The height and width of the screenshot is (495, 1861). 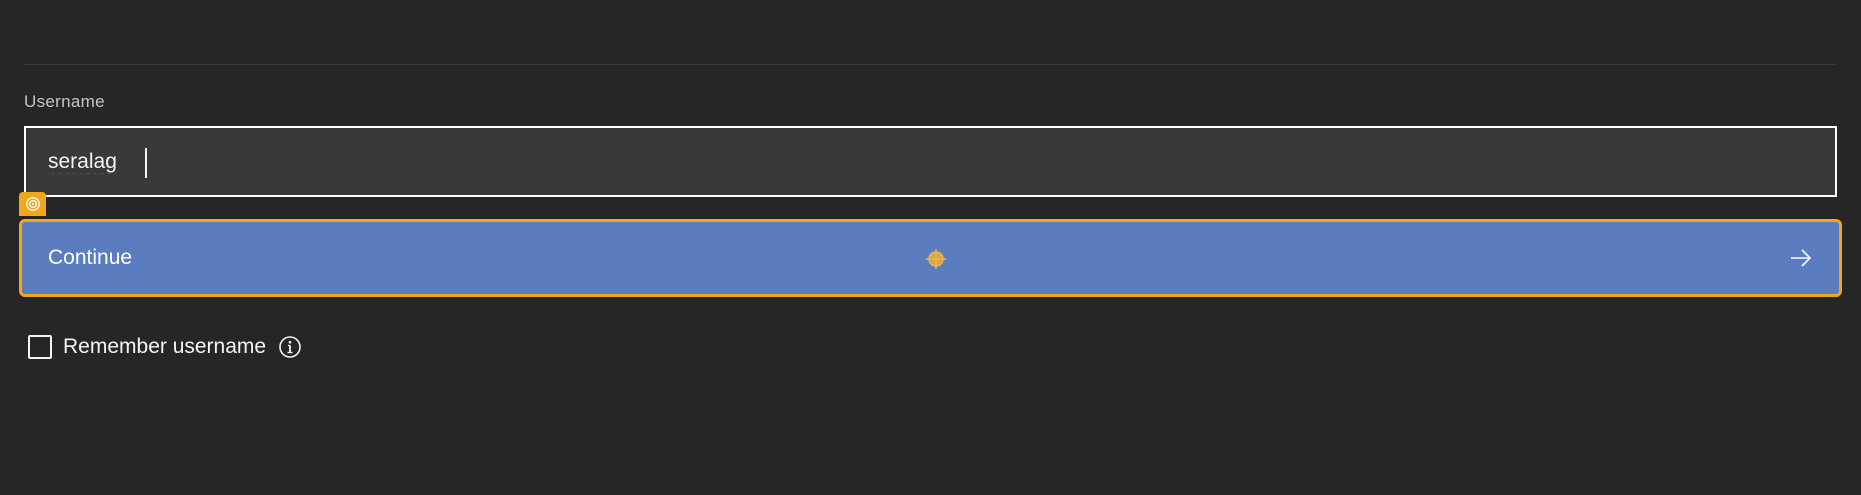 What do you see at coordinates (90, 257) in the screenshot?
I see `continue-button-label: Continue` at bounding box center [90, 257].